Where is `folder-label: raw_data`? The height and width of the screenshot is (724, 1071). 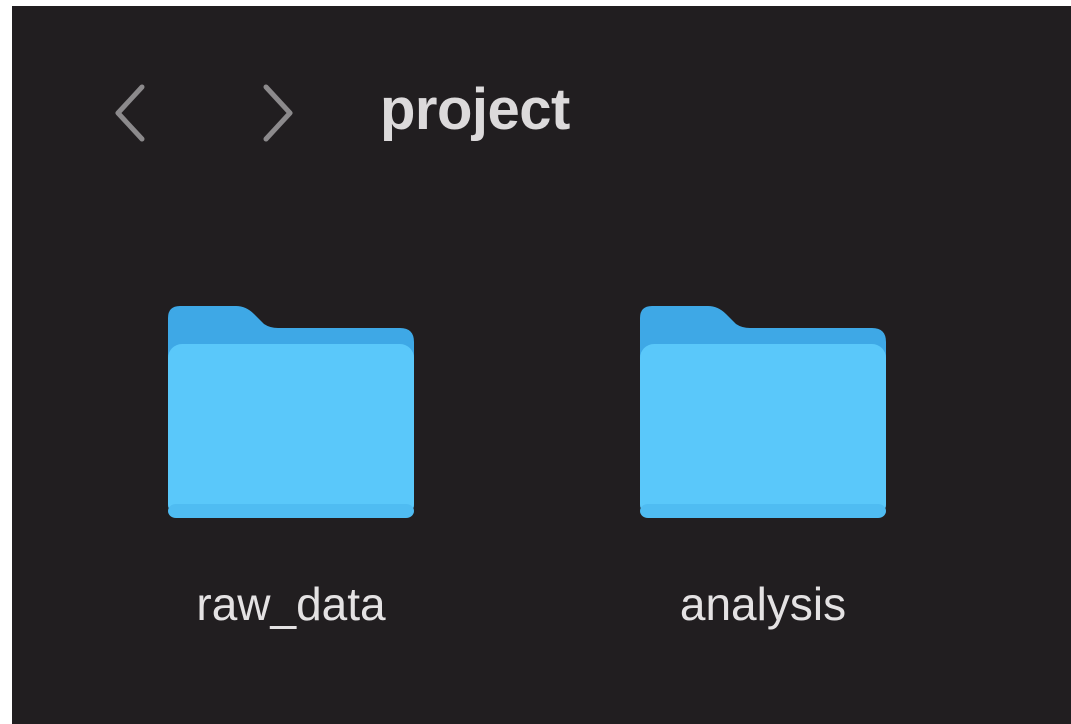
folder-label: raw_data is located at coordinates (291, 604).